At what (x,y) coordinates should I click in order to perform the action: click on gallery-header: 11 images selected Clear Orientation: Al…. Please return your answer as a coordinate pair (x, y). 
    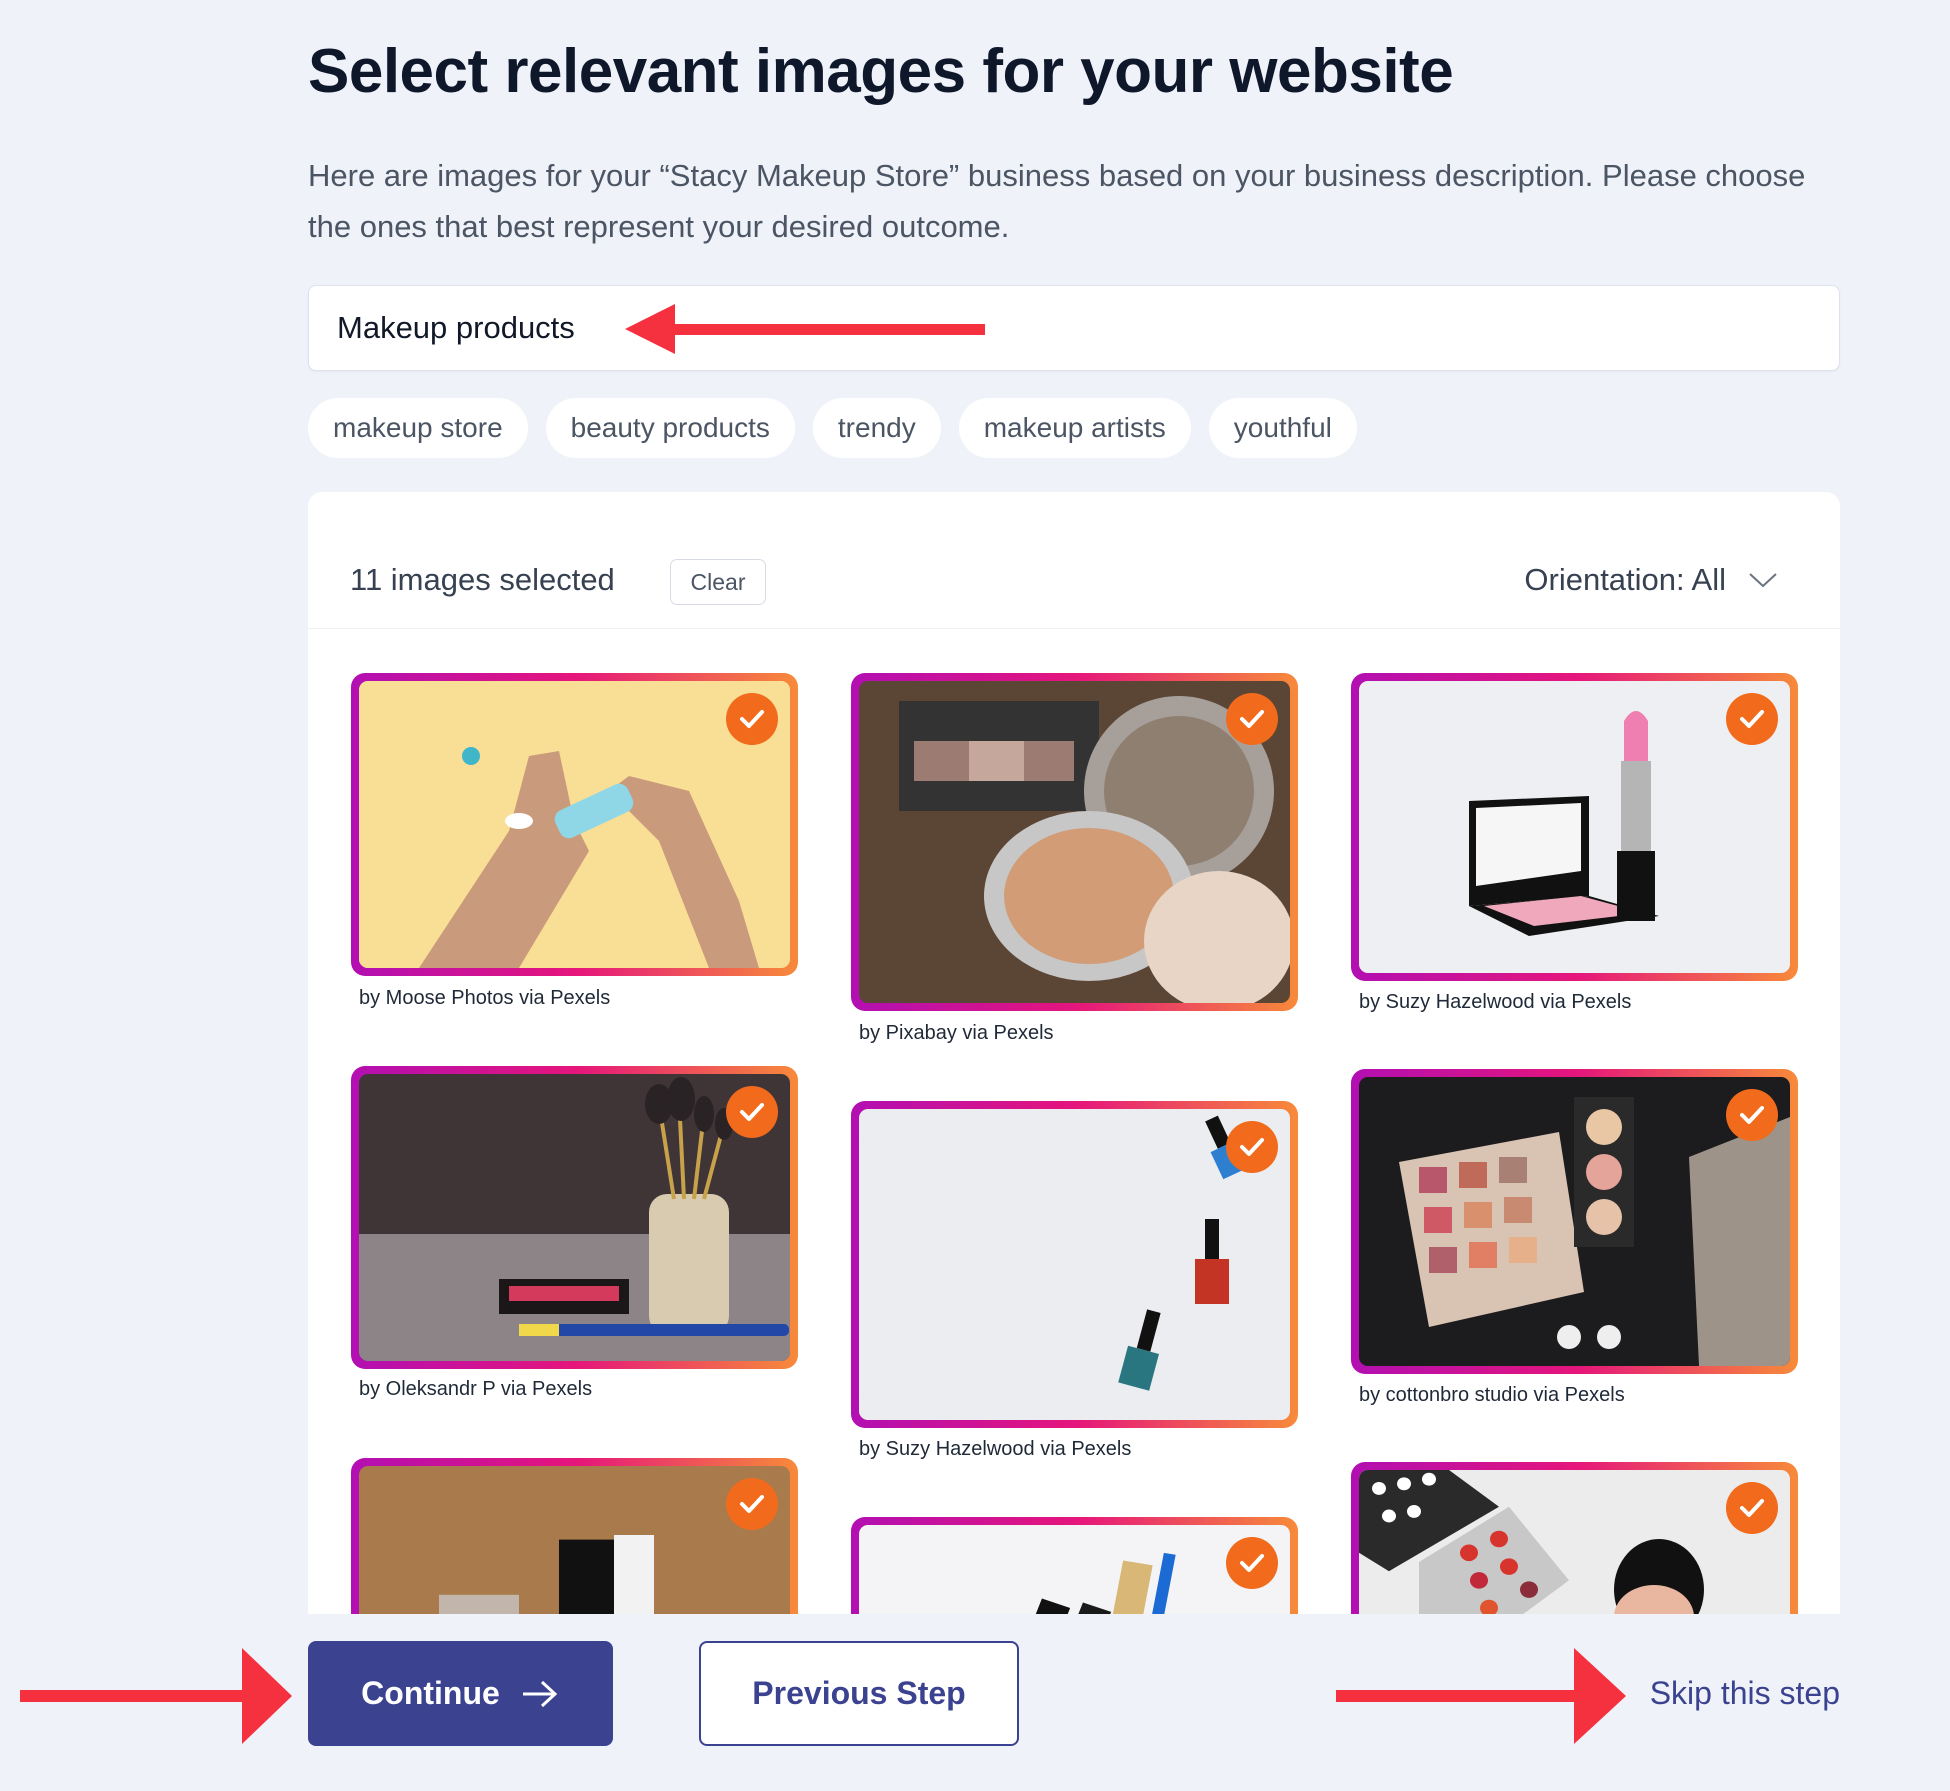
    Looking at the image, I should click on (1074, 560).